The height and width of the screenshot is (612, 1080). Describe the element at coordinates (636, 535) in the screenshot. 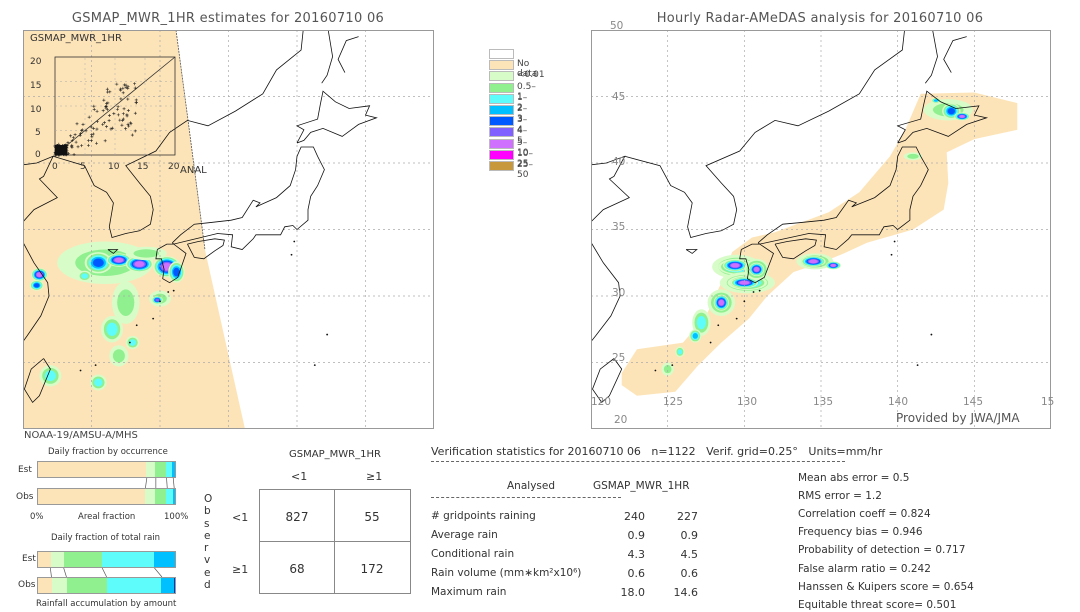

I see `stat-analysed: 0.9` at that location.